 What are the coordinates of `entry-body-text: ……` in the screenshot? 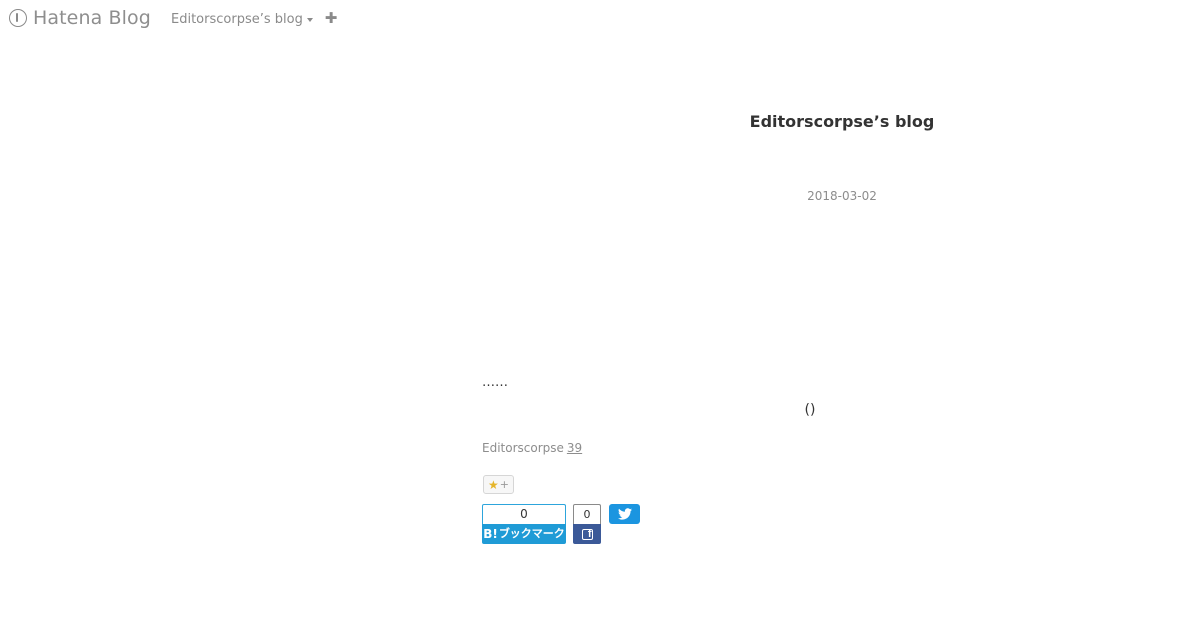 It's located at (495, 382).